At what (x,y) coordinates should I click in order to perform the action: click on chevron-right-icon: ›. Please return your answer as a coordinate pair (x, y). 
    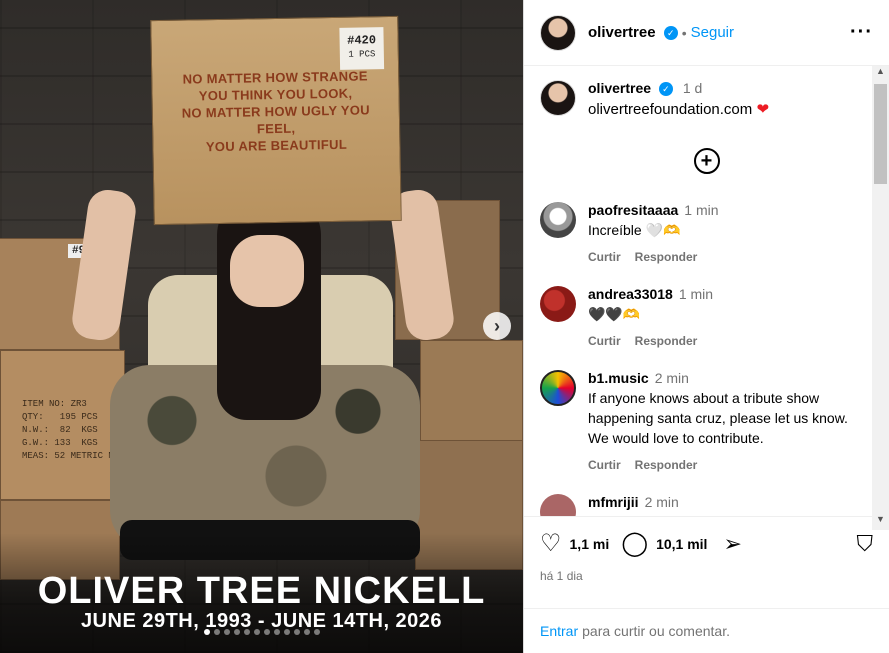
    Looking at the image, I should click on (497, 325).